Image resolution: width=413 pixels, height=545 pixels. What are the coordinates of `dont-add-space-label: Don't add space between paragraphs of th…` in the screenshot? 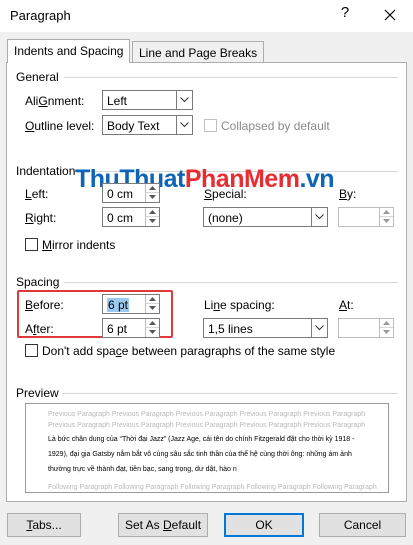 It's located at (189, 351).